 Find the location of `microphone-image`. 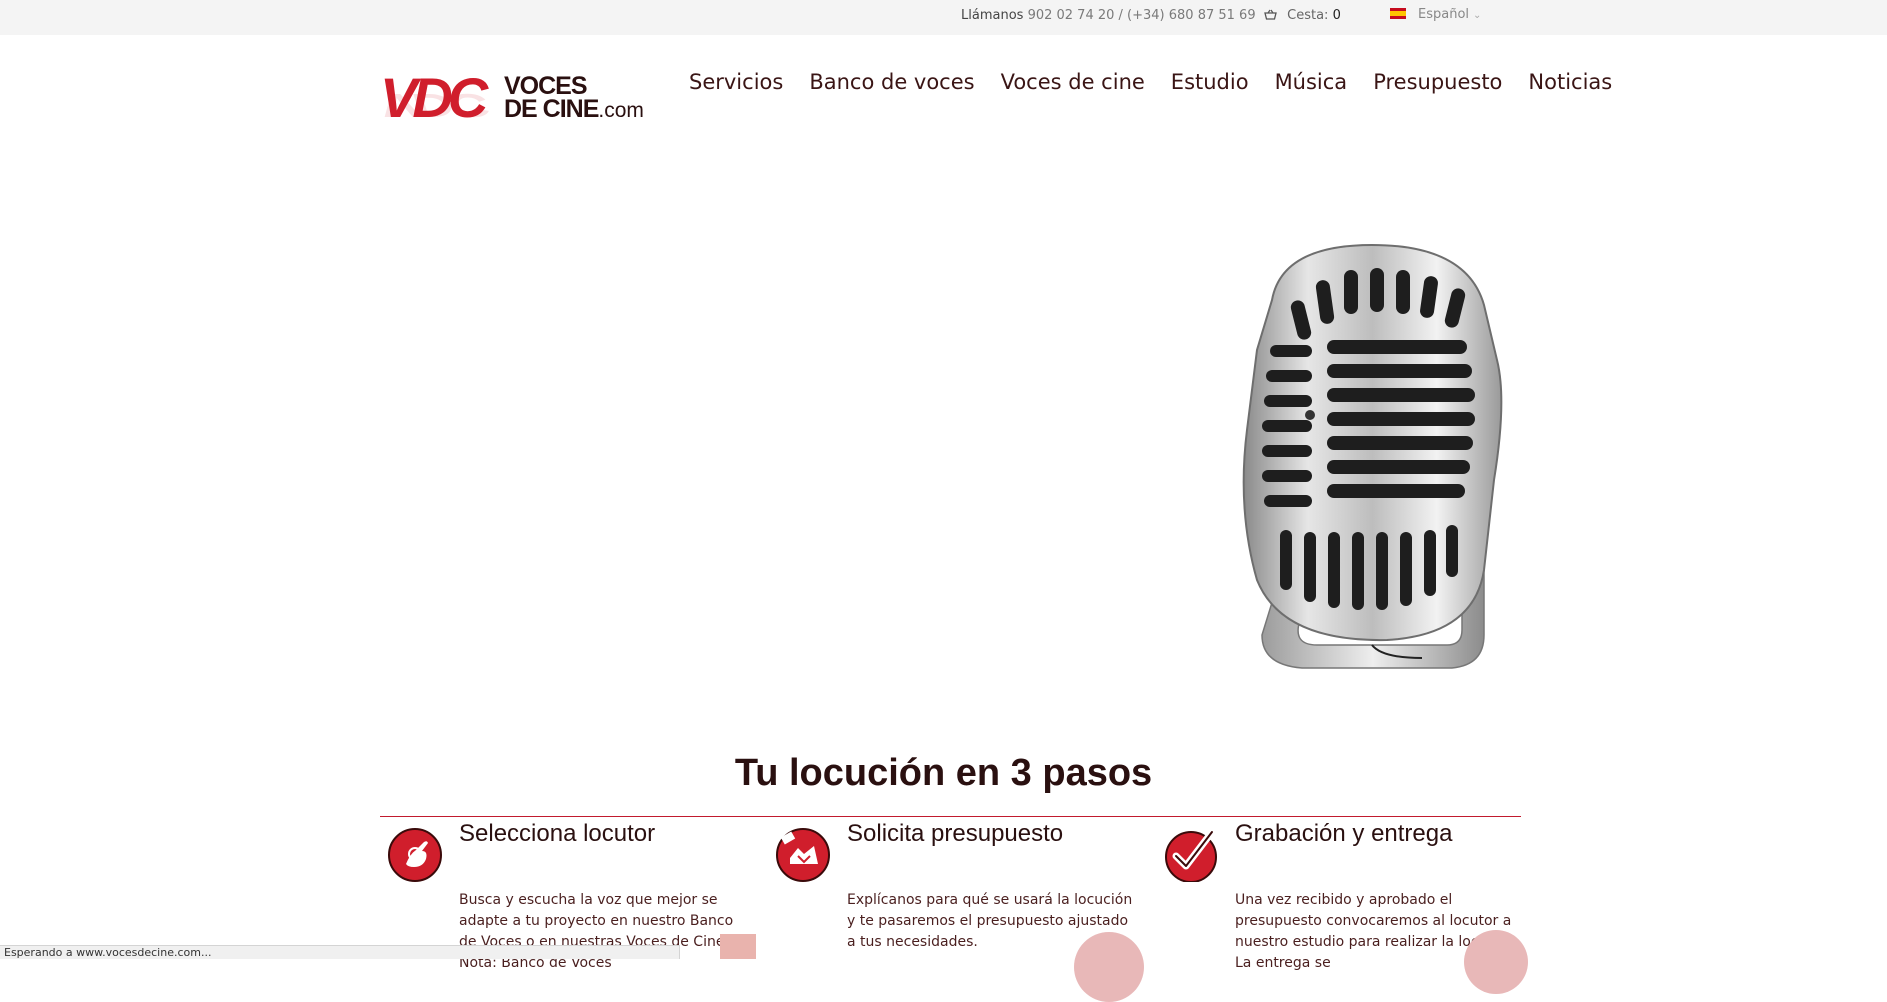

microphone-image is located at coordinates (1382, 455).